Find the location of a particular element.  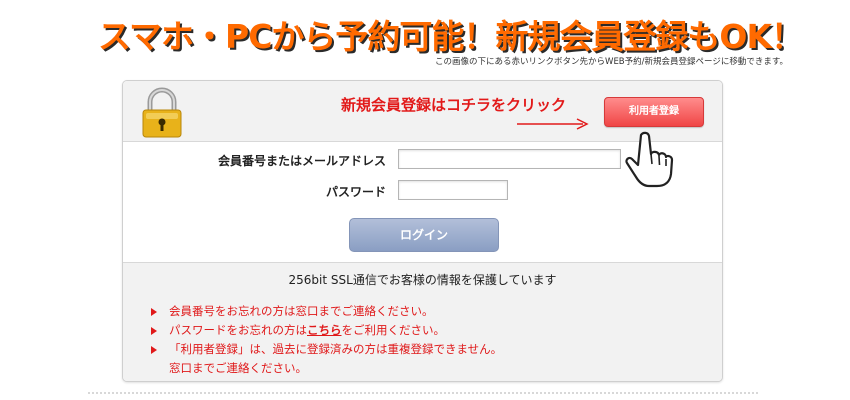

note-text: 窓口までご連絡ください。 is located at coordinates (238, 368).